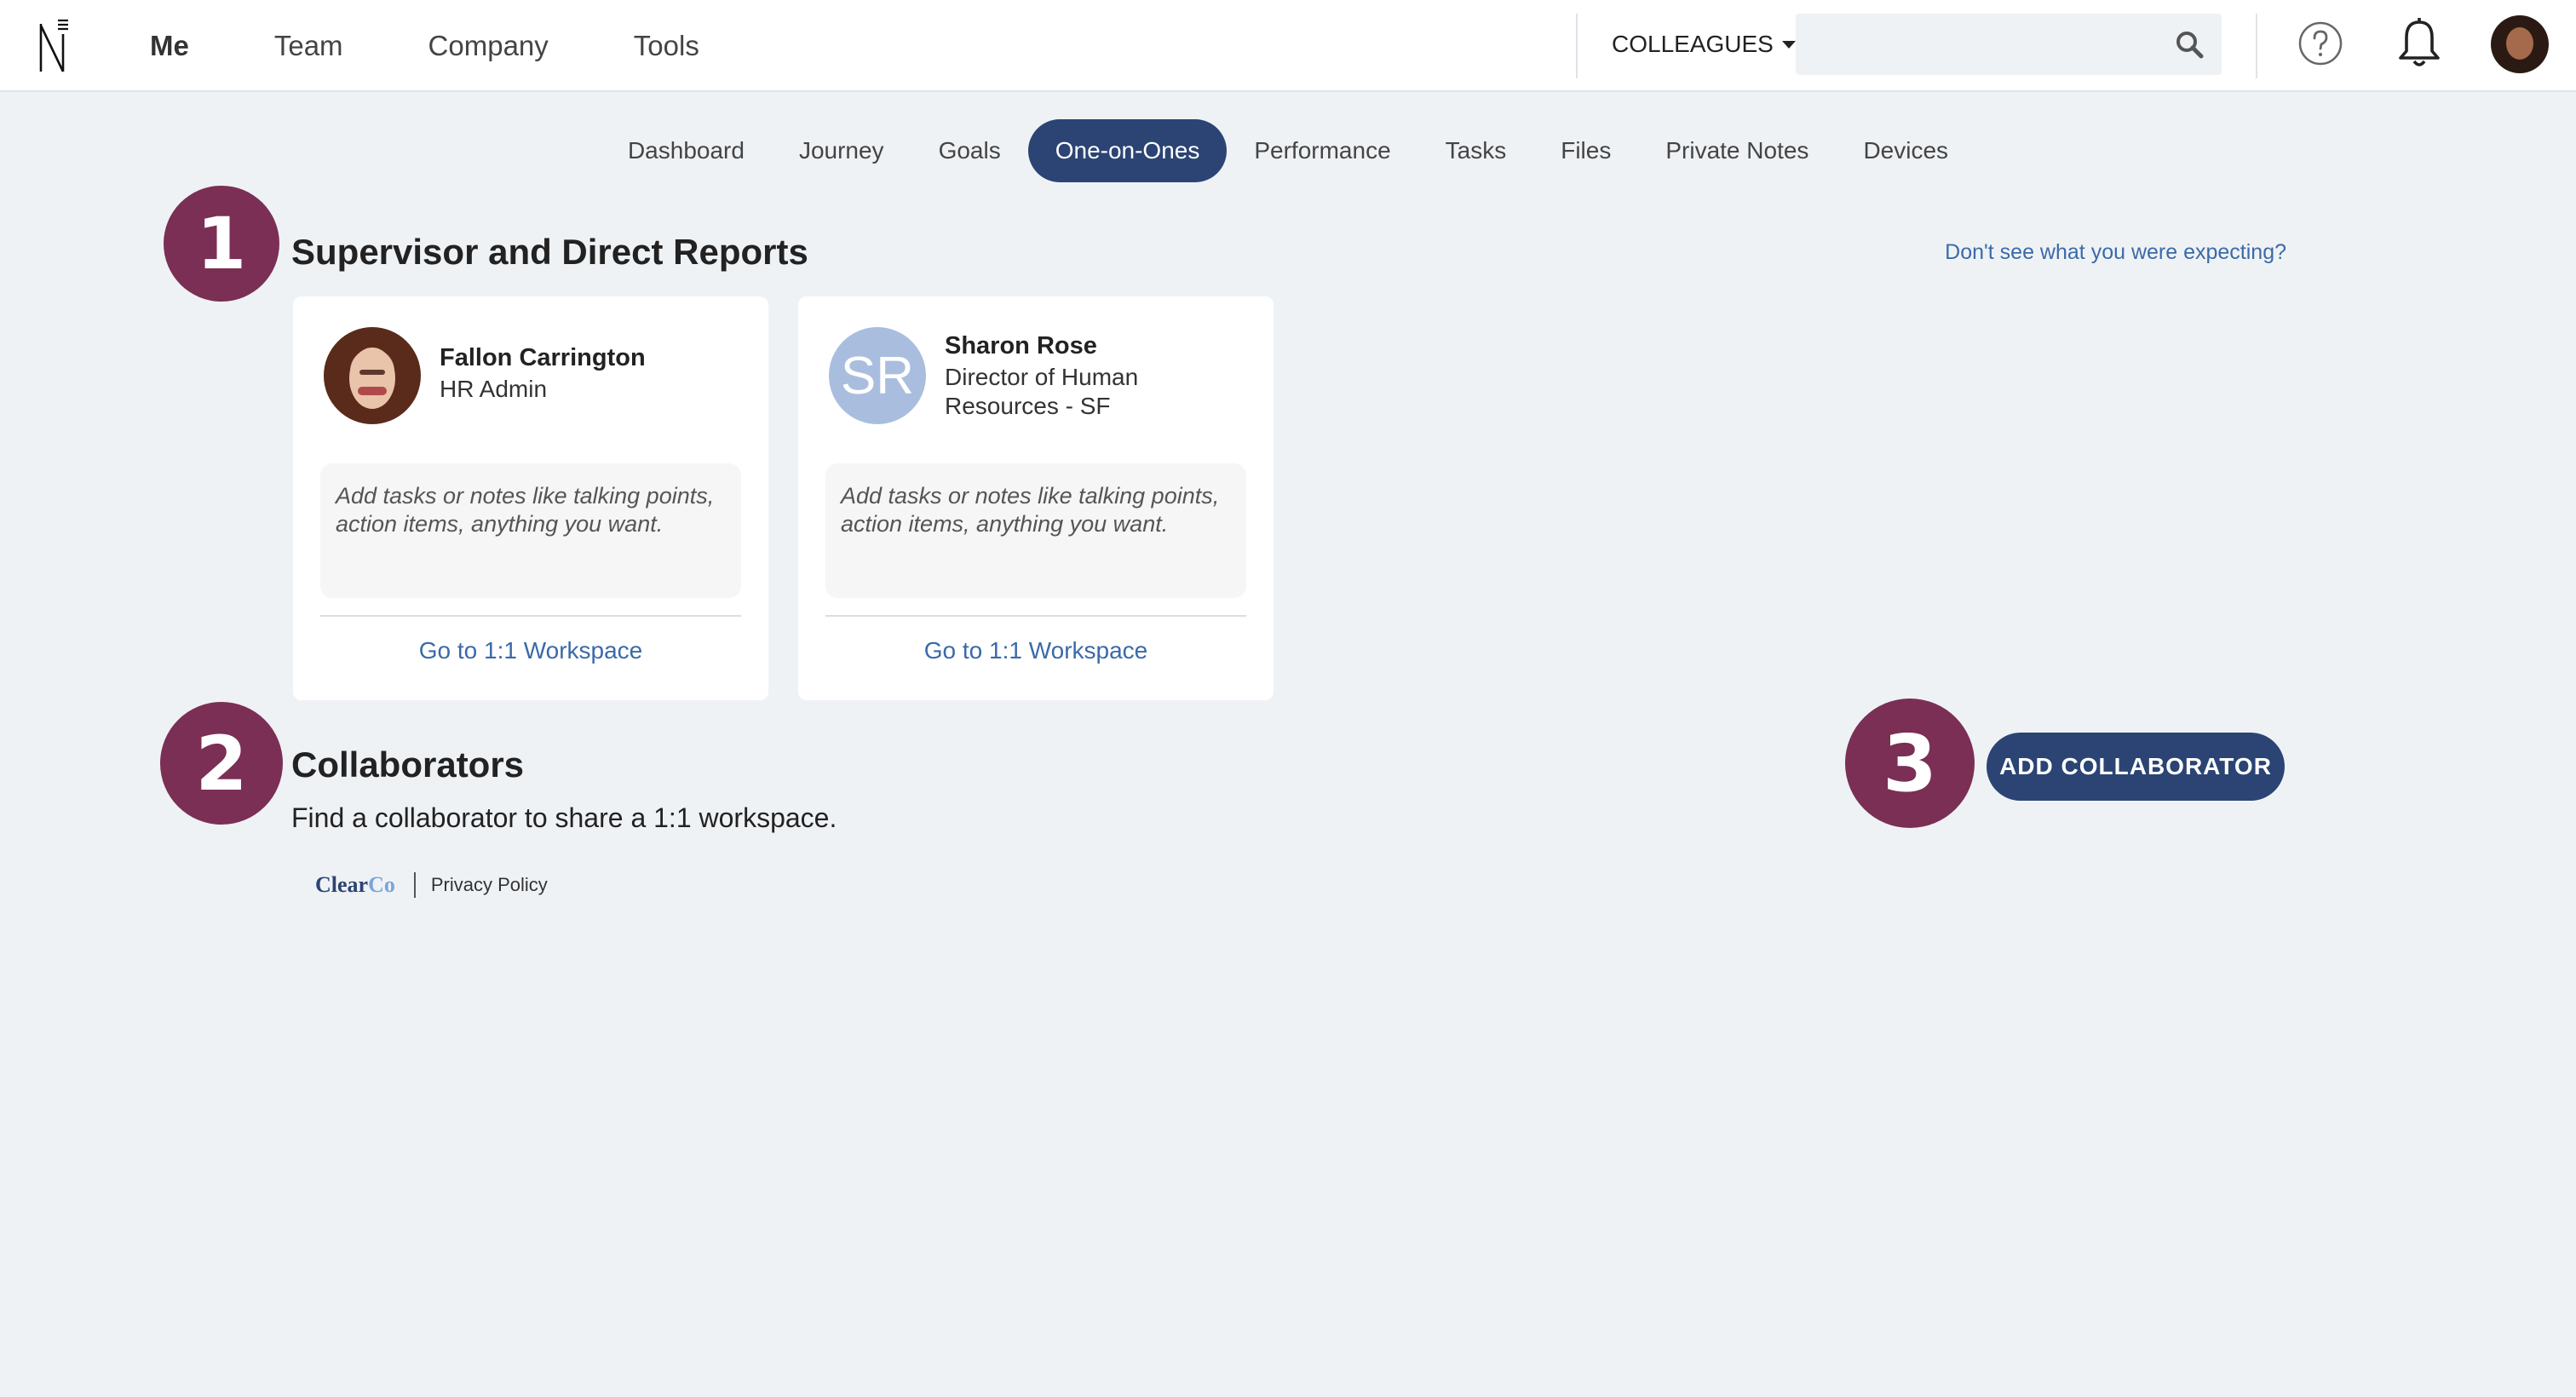 Image resolution: width=2576 pixels, height=1397 pixels. Describe the element at coordinates (549, 252) in the screenshot. I see `section-title-supervisor: Supervisor and Direct Reports` at that location.